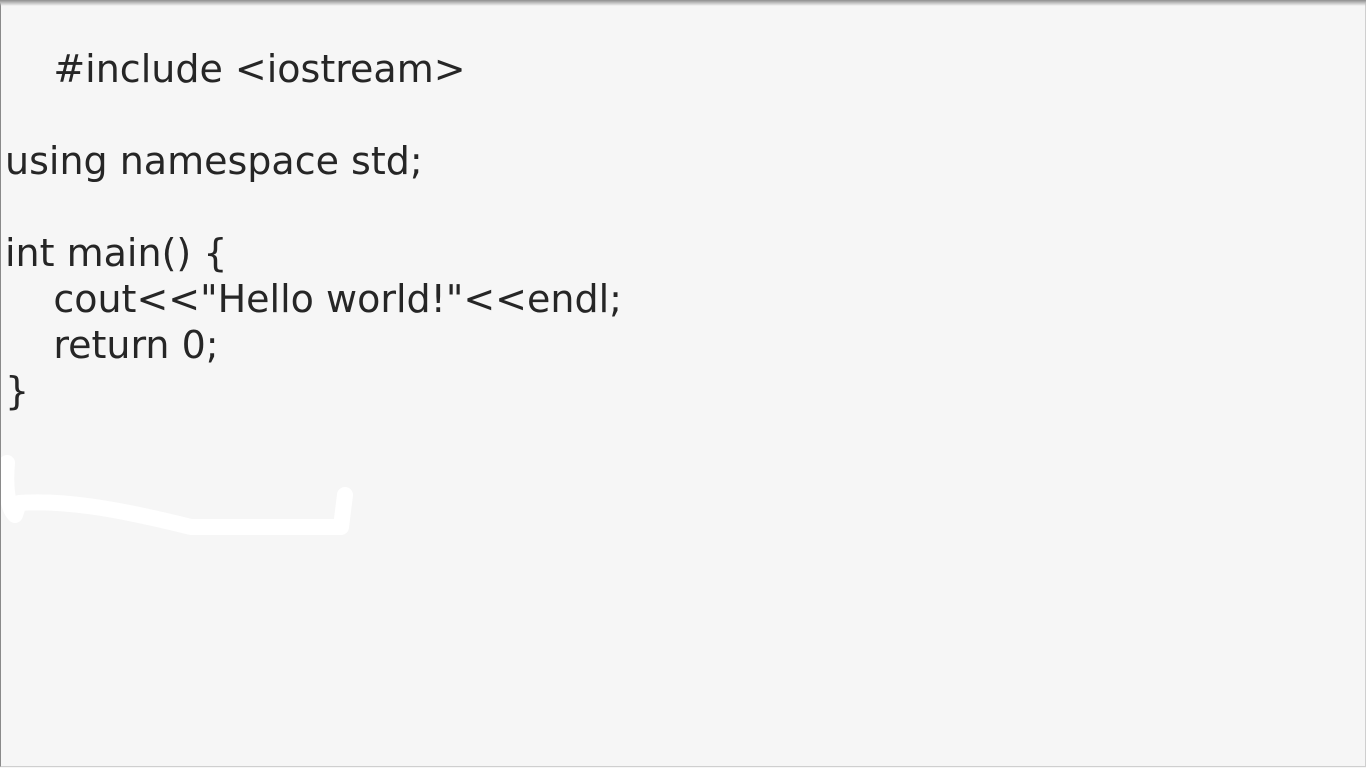 This screenshot has height=768, width=1366. Describe the element at coordinates (111, 345) in the screenshot. I see `code-line-7: return 0;` at that location.